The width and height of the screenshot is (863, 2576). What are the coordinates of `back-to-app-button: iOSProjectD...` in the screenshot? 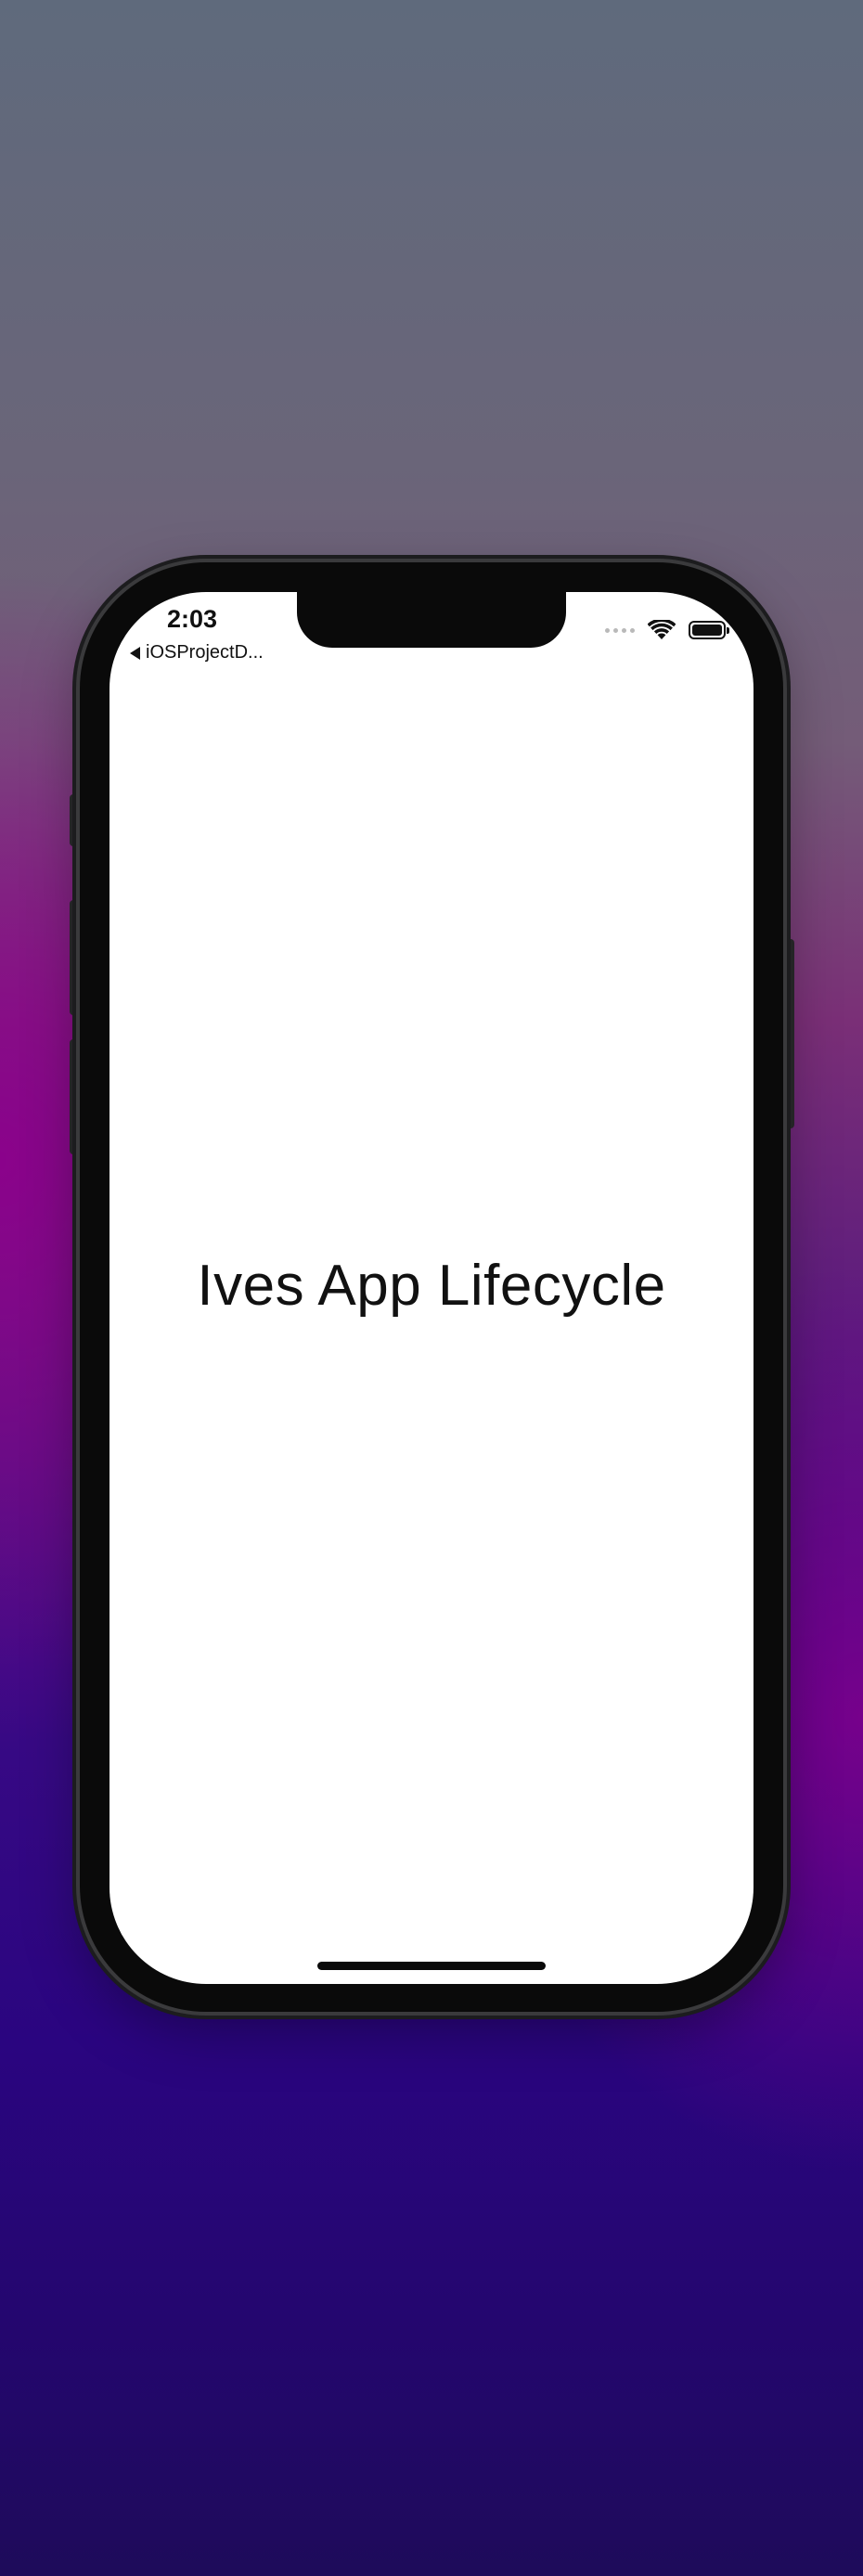 It's located at (197, 652).